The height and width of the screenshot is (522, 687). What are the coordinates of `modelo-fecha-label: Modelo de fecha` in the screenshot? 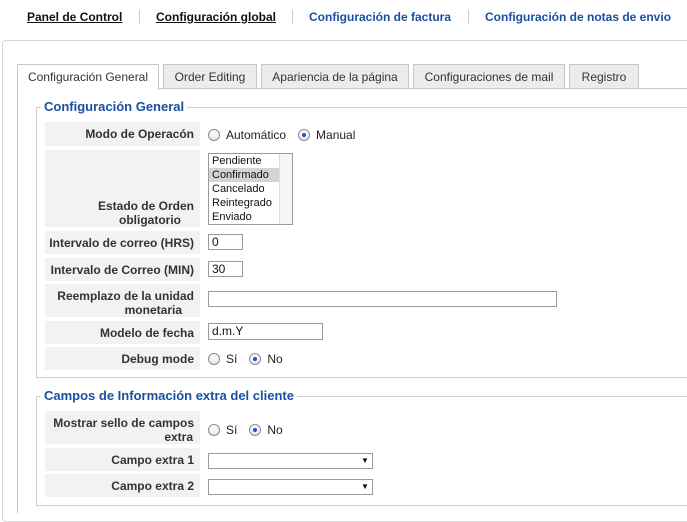 It's located at (122, 332).